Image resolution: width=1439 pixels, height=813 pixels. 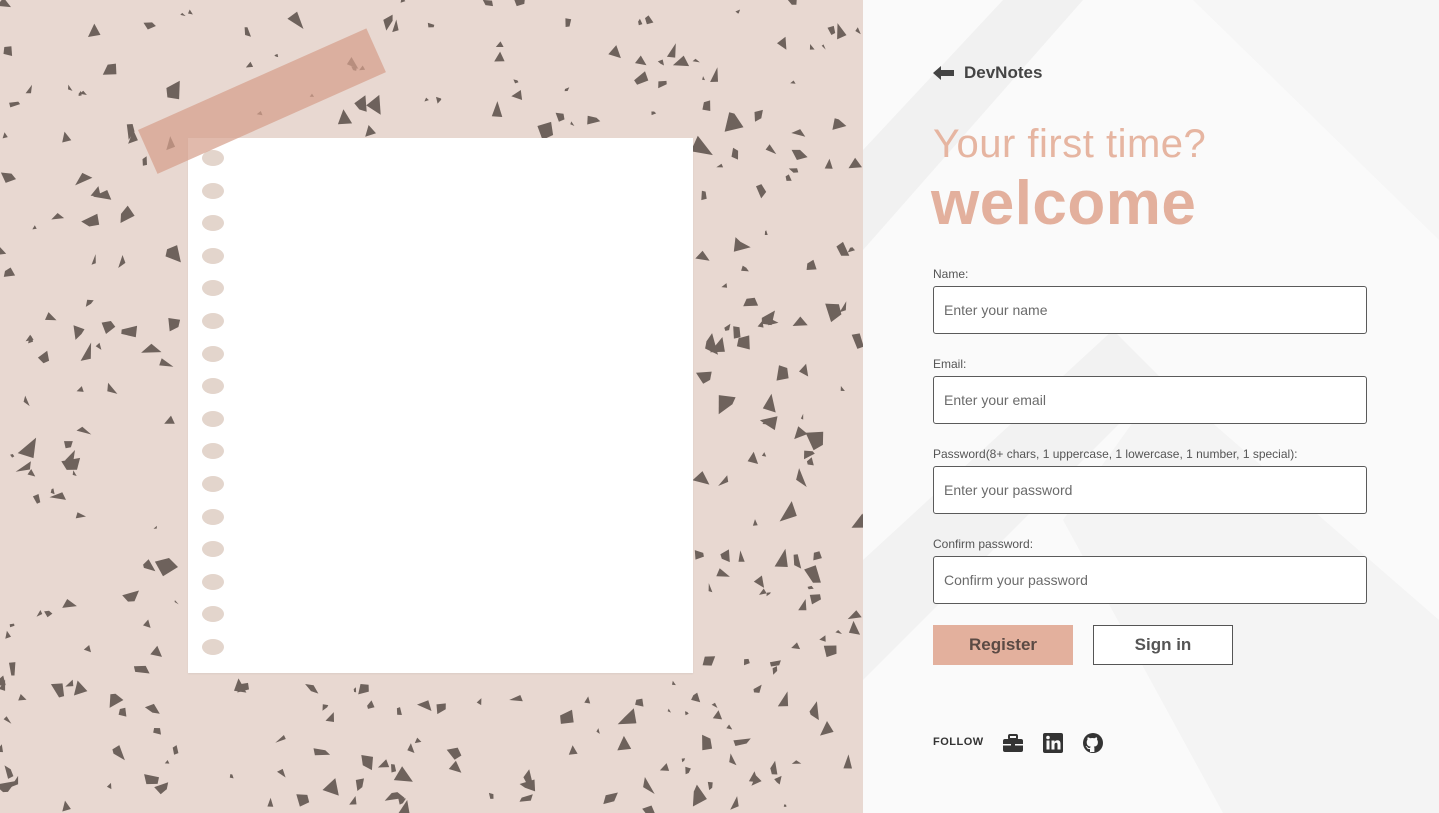 I want to click on linkedin-icon, so click(x=1053, y=743).